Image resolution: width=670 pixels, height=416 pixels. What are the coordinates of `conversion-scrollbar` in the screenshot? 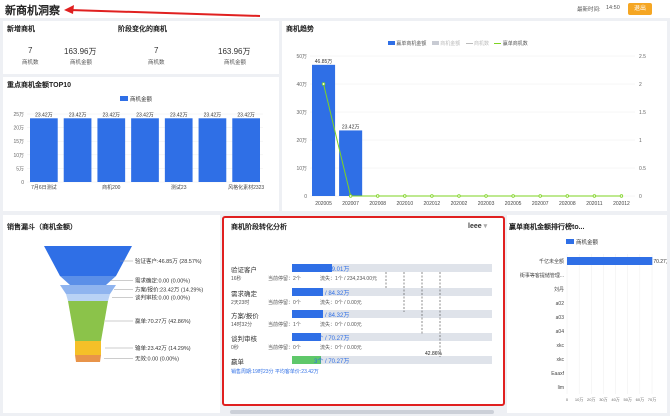 It's located at (362, 412).